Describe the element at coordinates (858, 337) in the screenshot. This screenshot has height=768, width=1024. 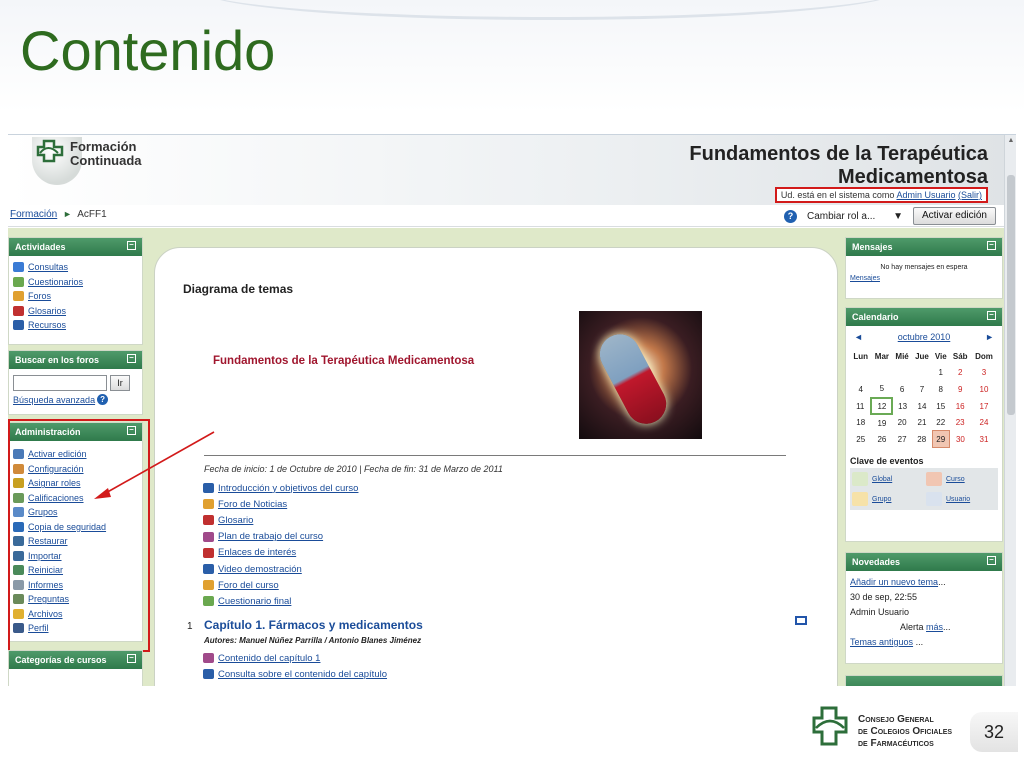
I see `prev-month-icon: ◄` at that location.